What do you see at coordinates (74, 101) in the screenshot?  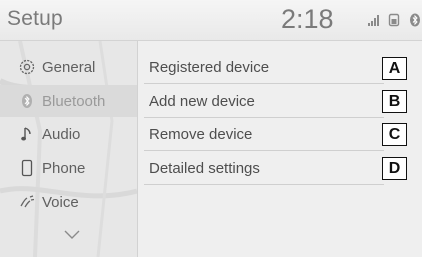 I see `sidebar-item-label: Bluetooth` at bounding box center [74, 101].